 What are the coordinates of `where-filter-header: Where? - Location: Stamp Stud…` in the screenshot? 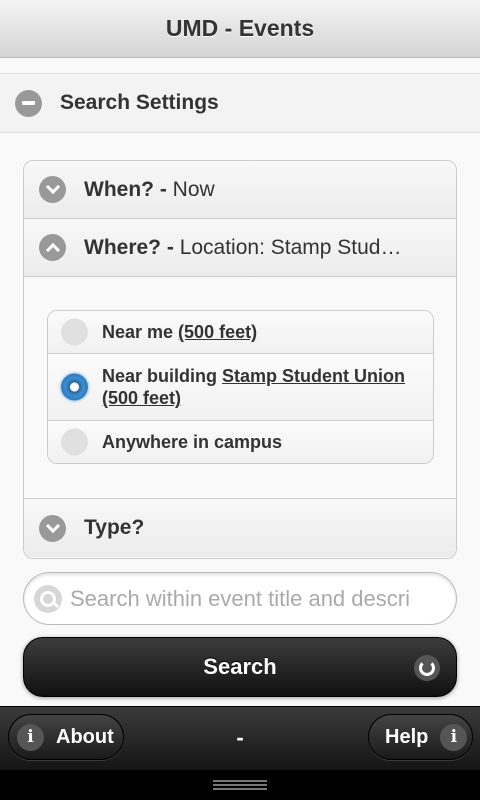 It's located at (240, 248).